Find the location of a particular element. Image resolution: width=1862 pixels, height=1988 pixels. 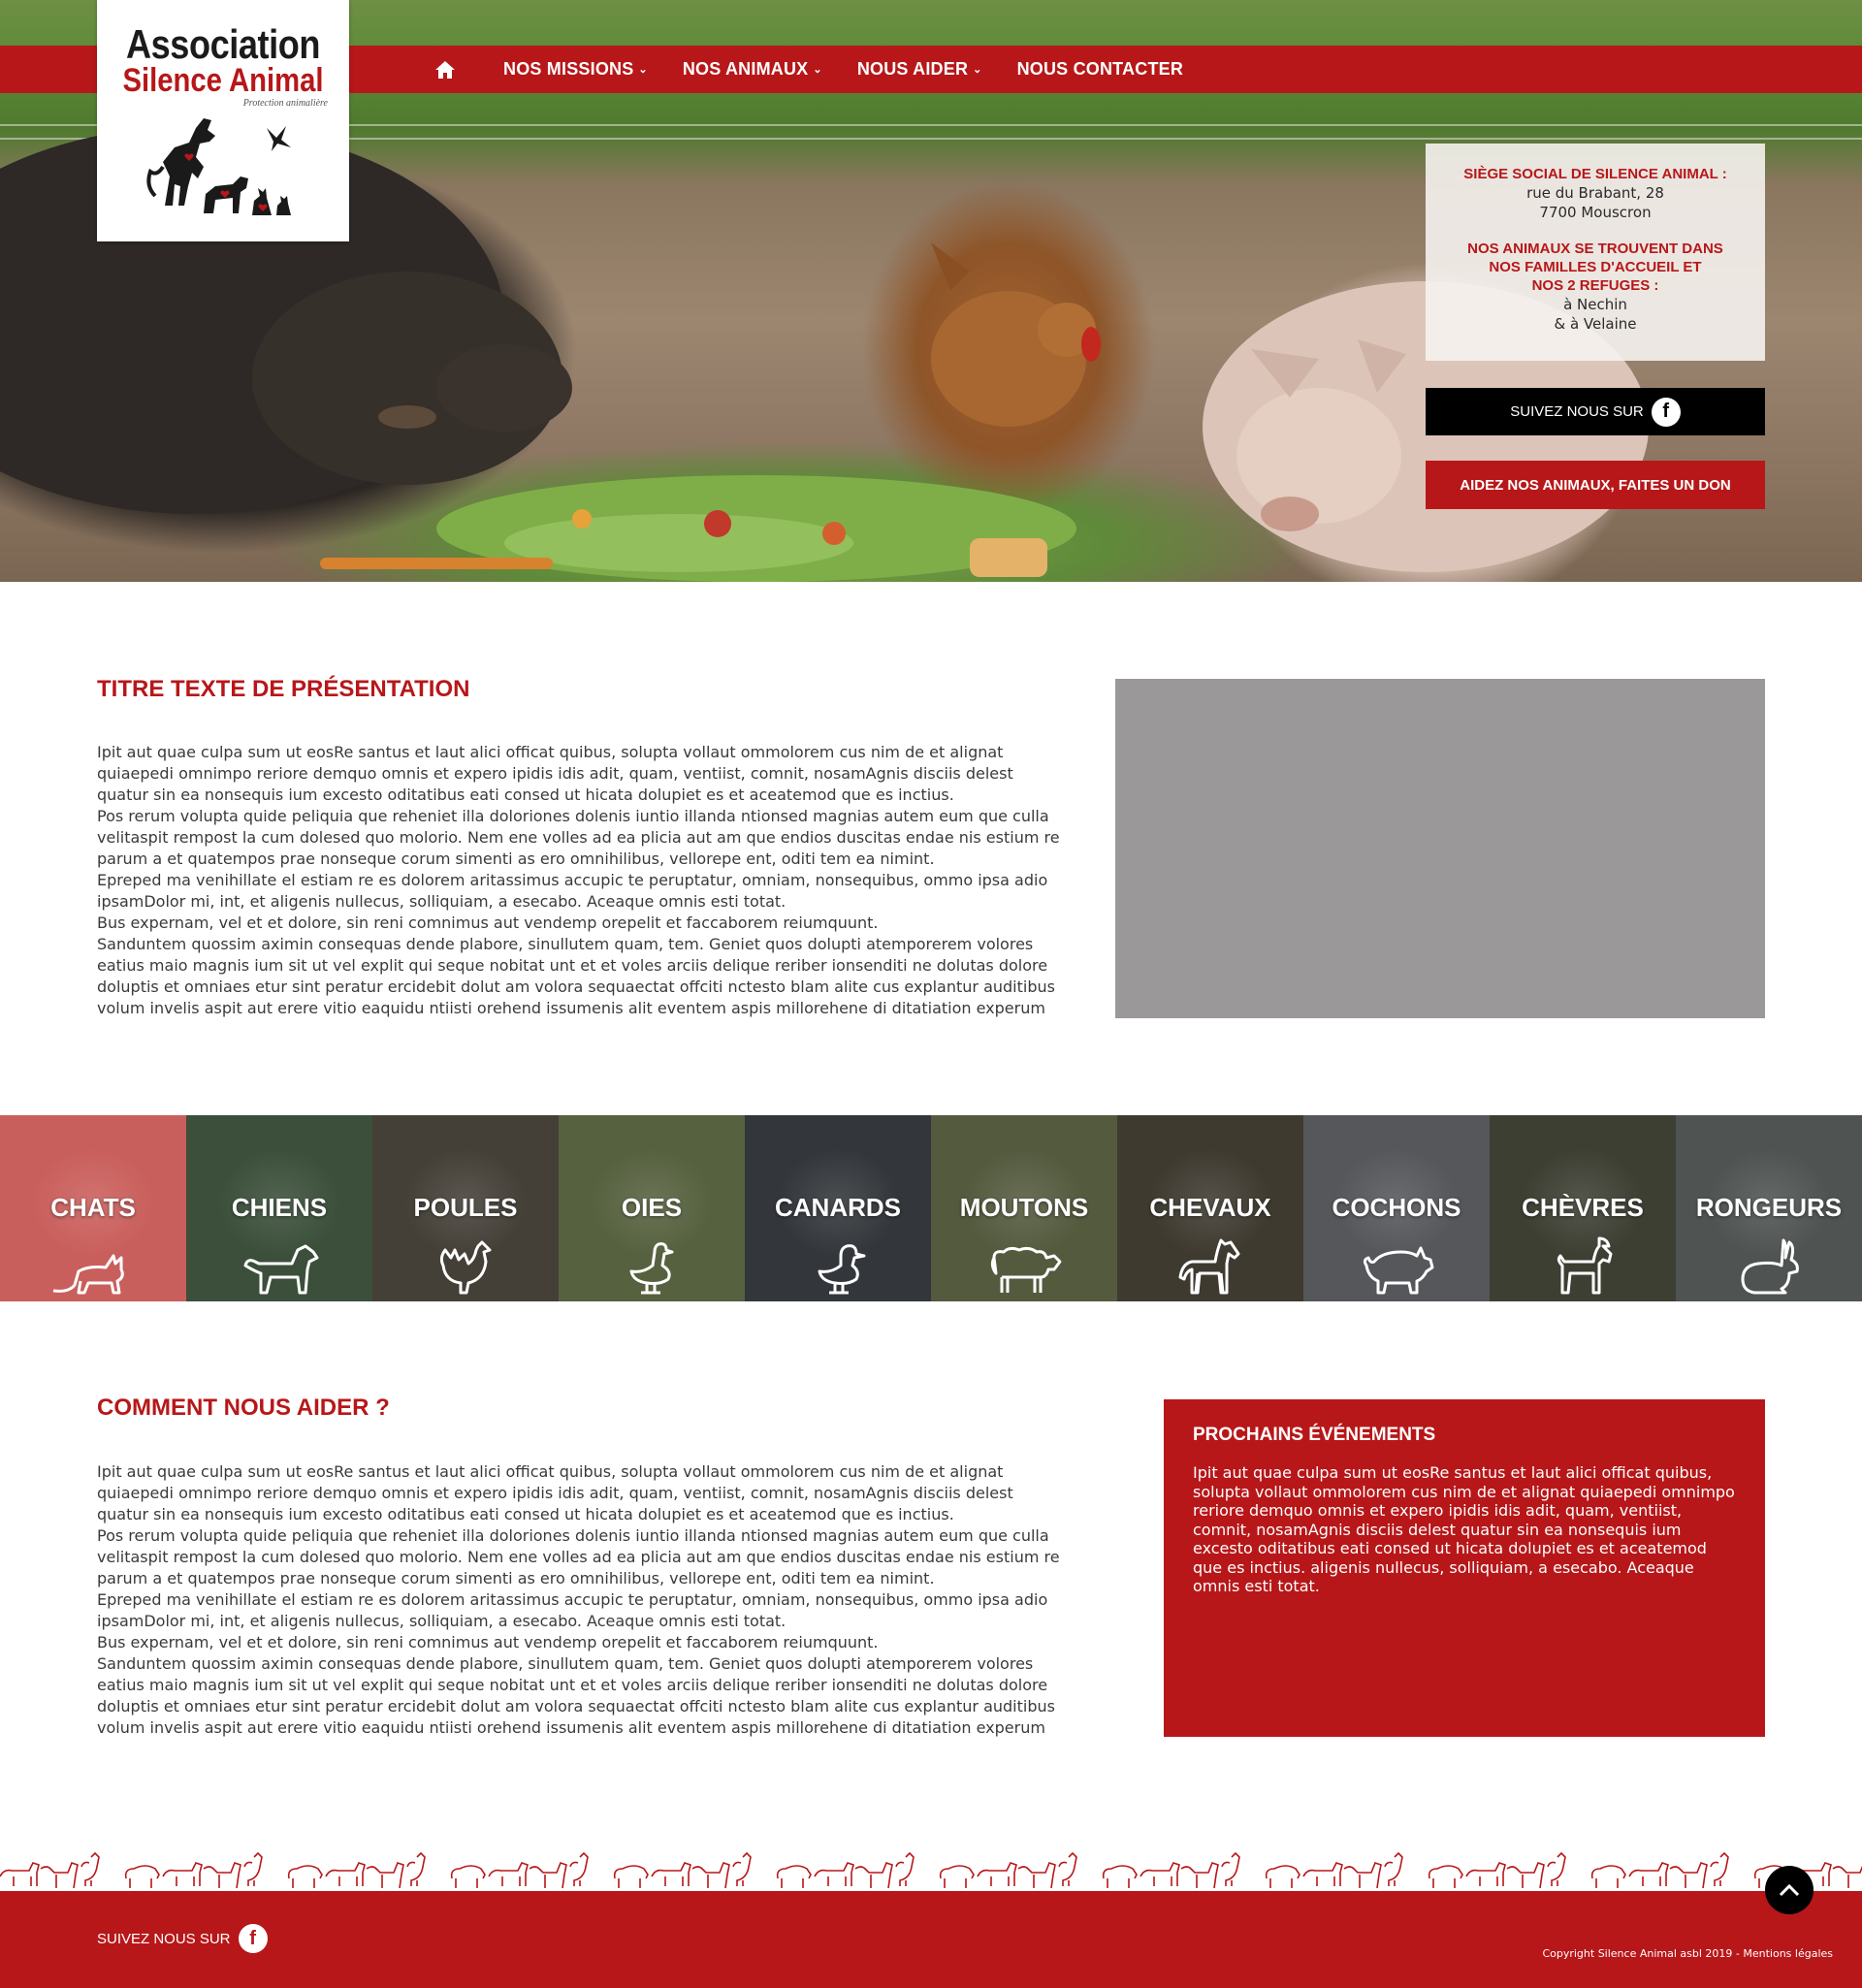

goose-icon is located at coordinates (652, 1268).